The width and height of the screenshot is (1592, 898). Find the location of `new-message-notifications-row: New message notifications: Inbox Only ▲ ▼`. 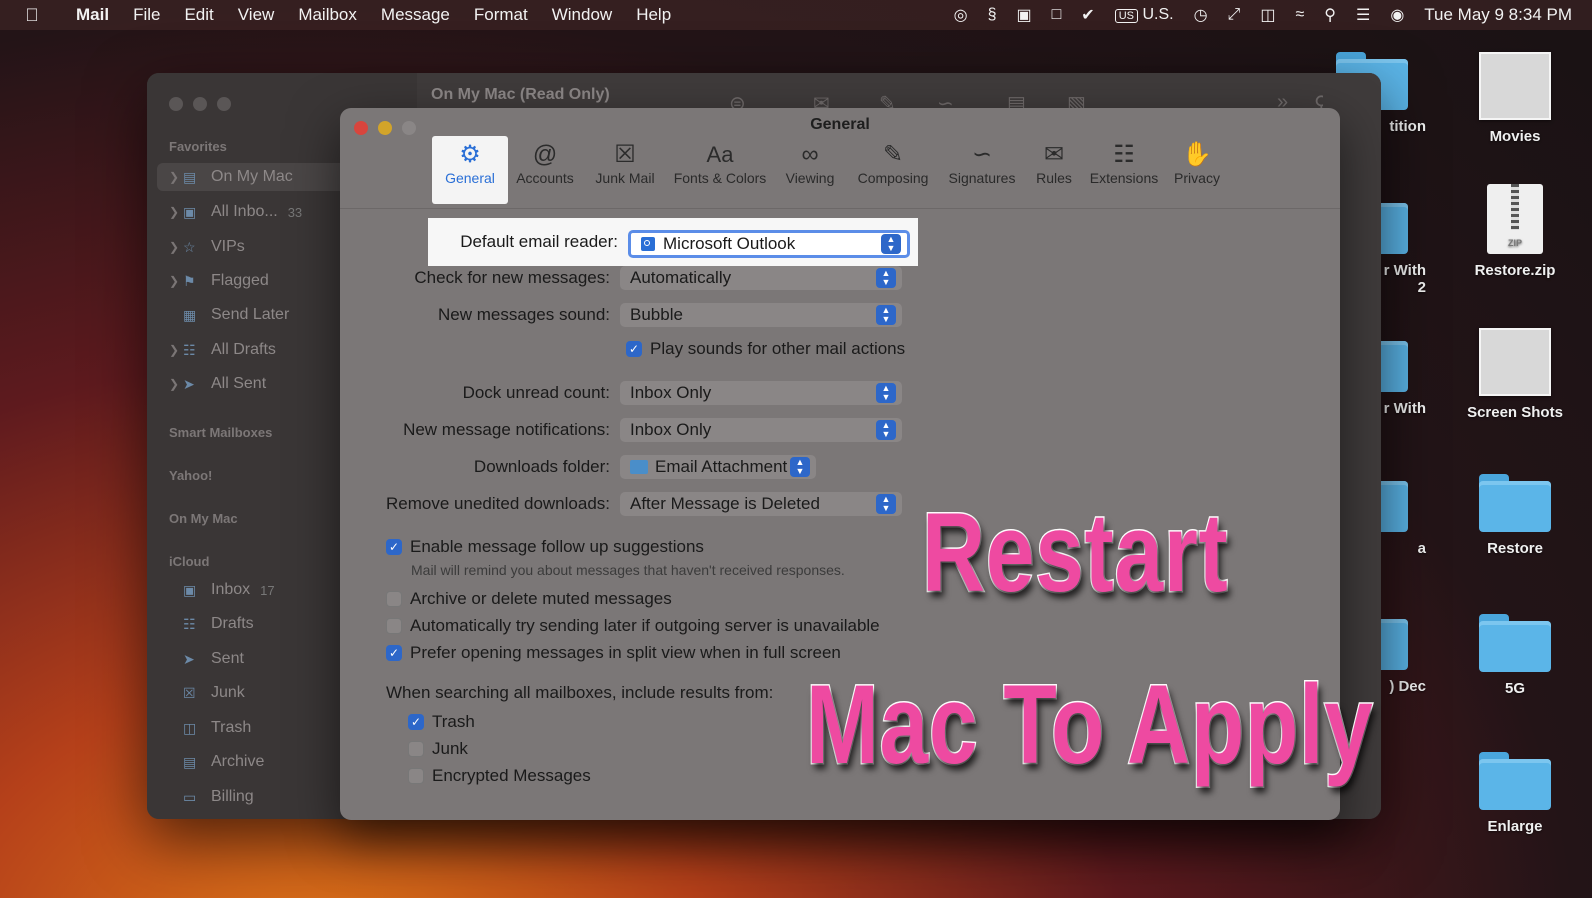

new-message-notifications-row: New message notifications: Inbox Only ▲ ▼ is located at coordinates (621, 430).